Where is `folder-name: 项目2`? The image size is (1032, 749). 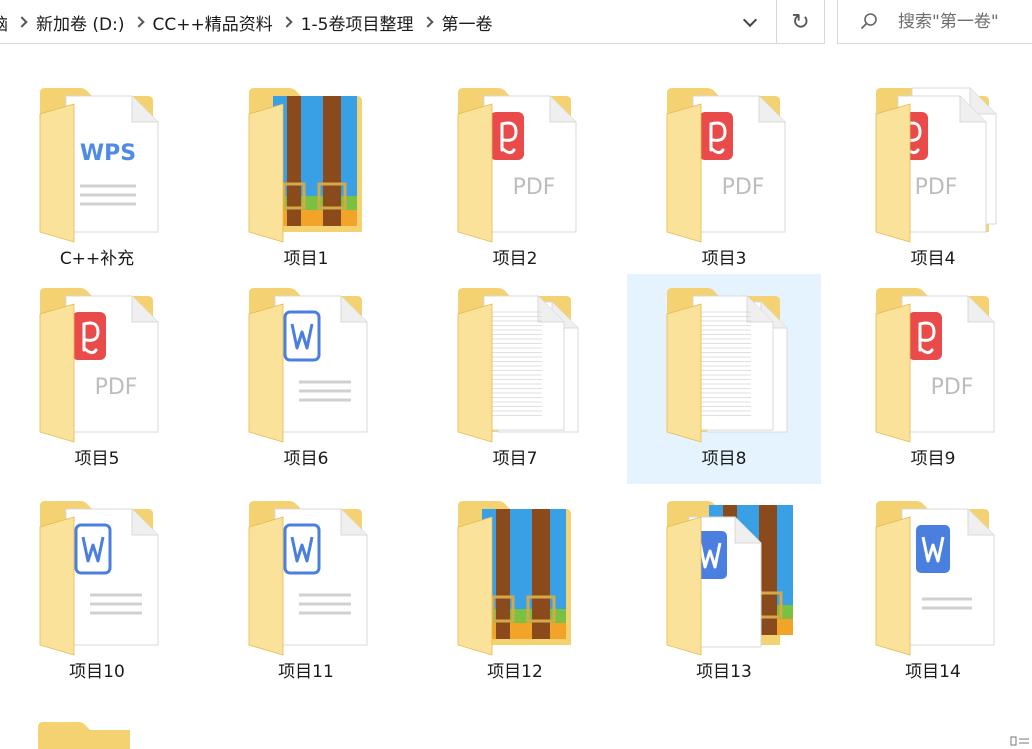
folder-name: 项目2 is located at coordinates (515, 259).